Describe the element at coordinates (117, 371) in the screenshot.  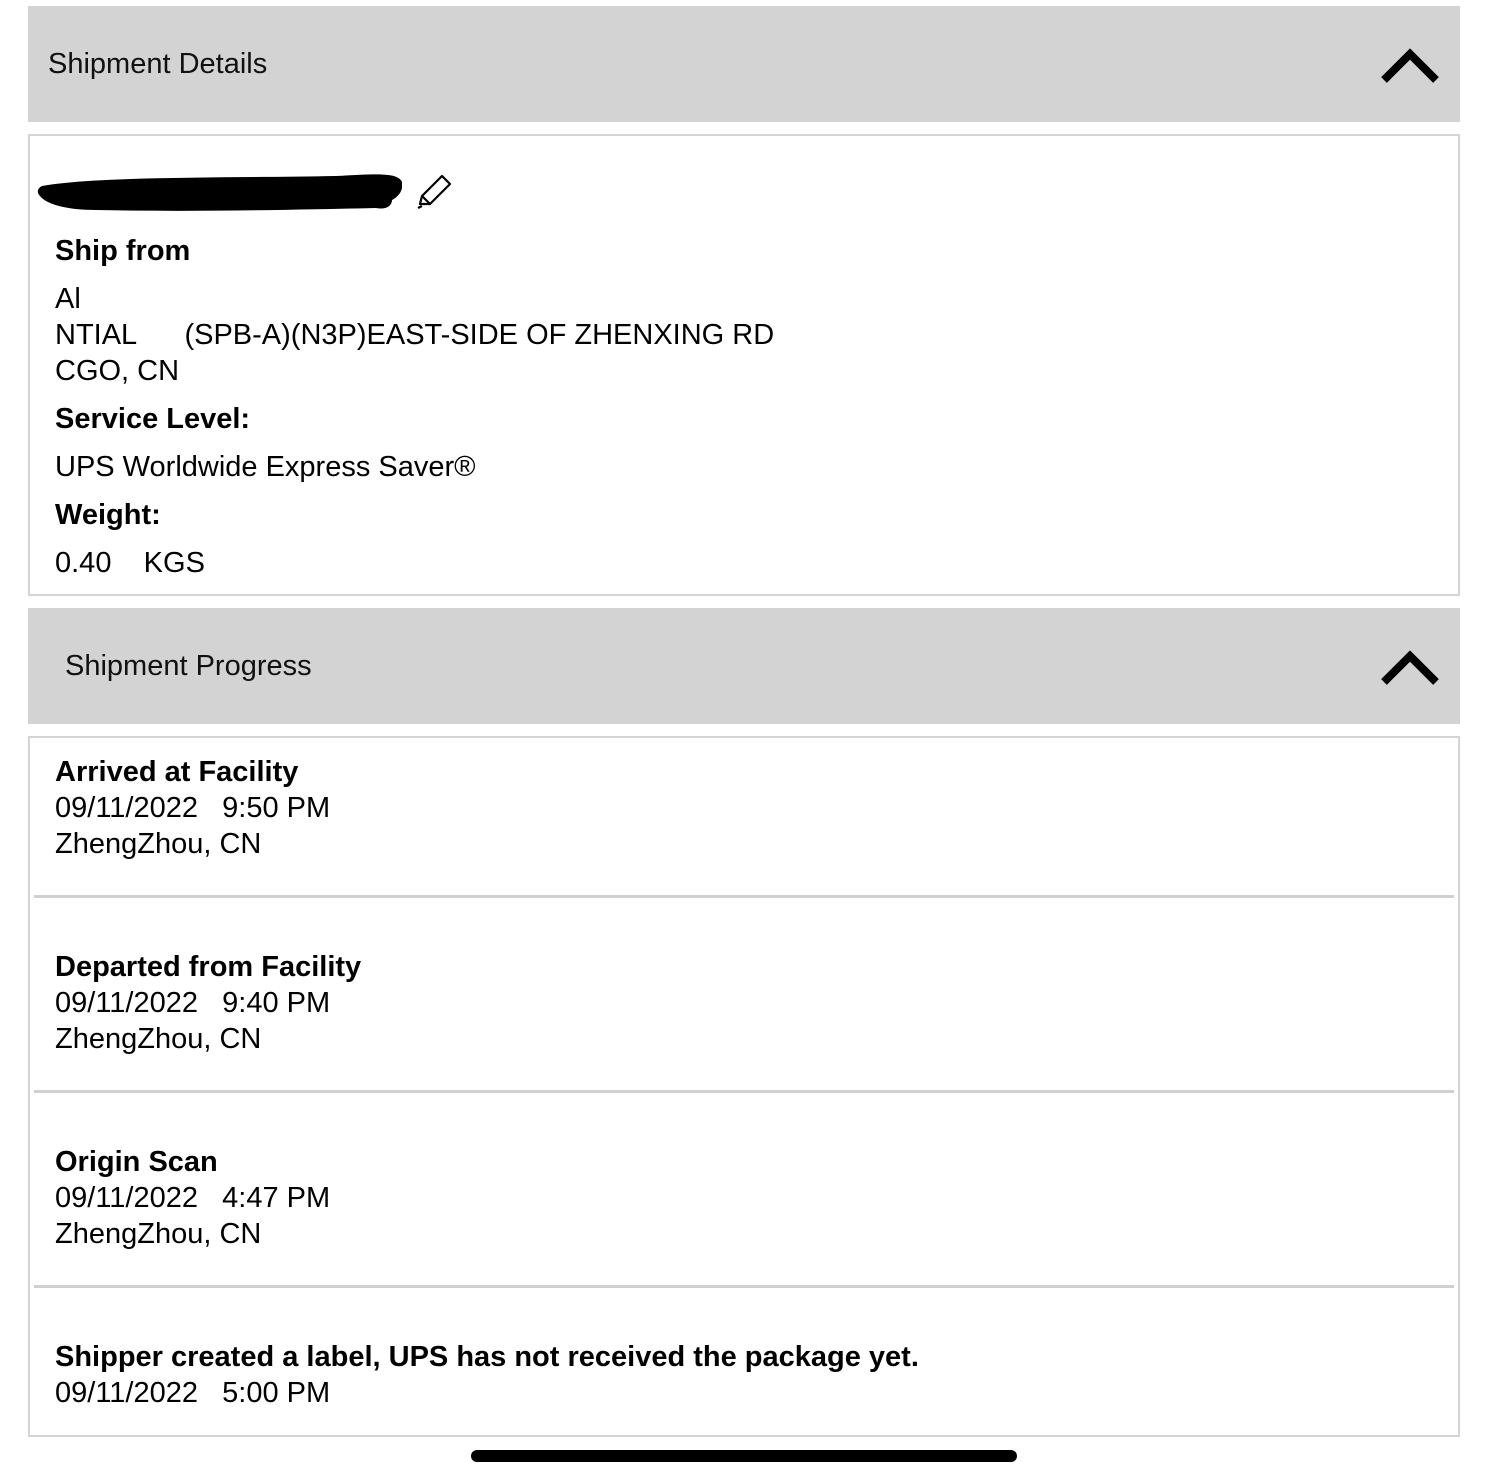
I see `ship-from-line-3: CGO, CN` at that location.